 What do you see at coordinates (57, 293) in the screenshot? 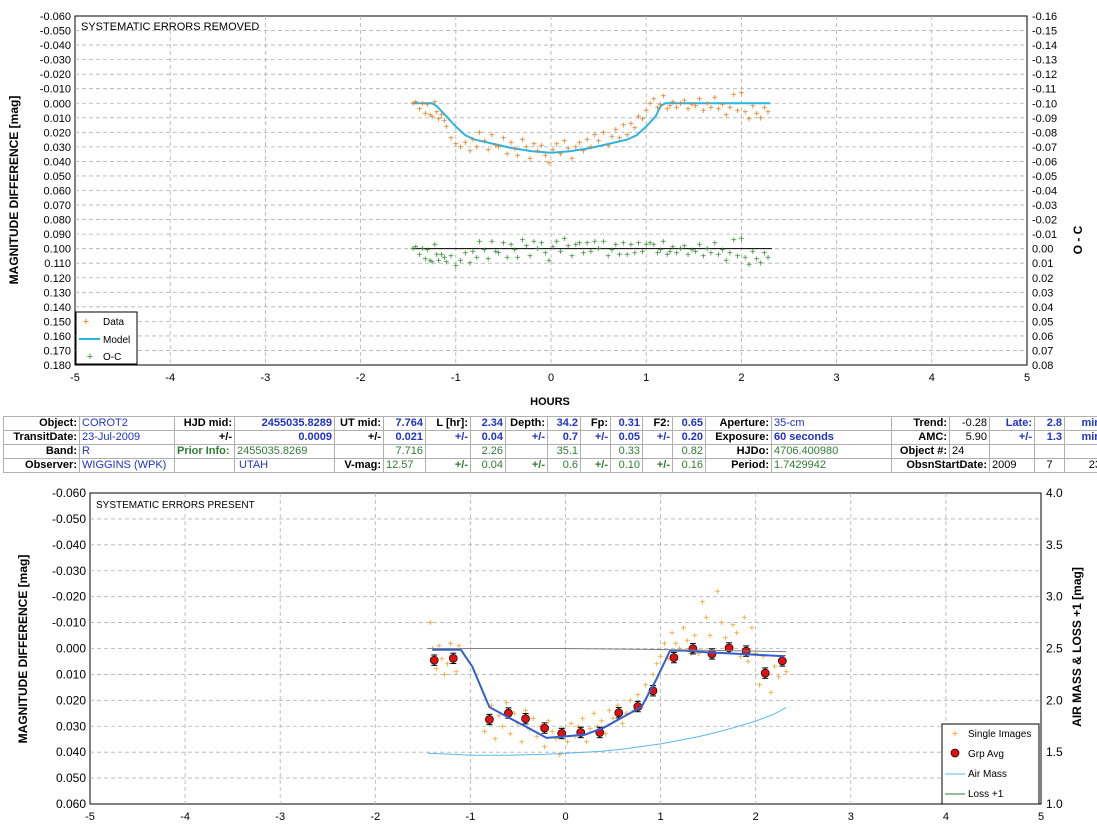
I see `y-tick-label: 0.130` at bounding box center [57, 293].